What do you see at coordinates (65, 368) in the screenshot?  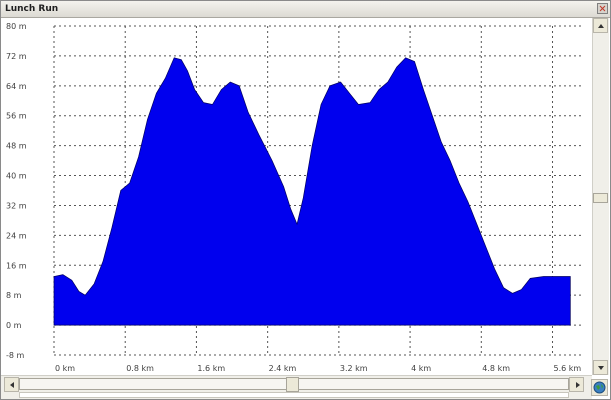 I see `x-tick-label: 0 km` at bounding box center [65, 368].